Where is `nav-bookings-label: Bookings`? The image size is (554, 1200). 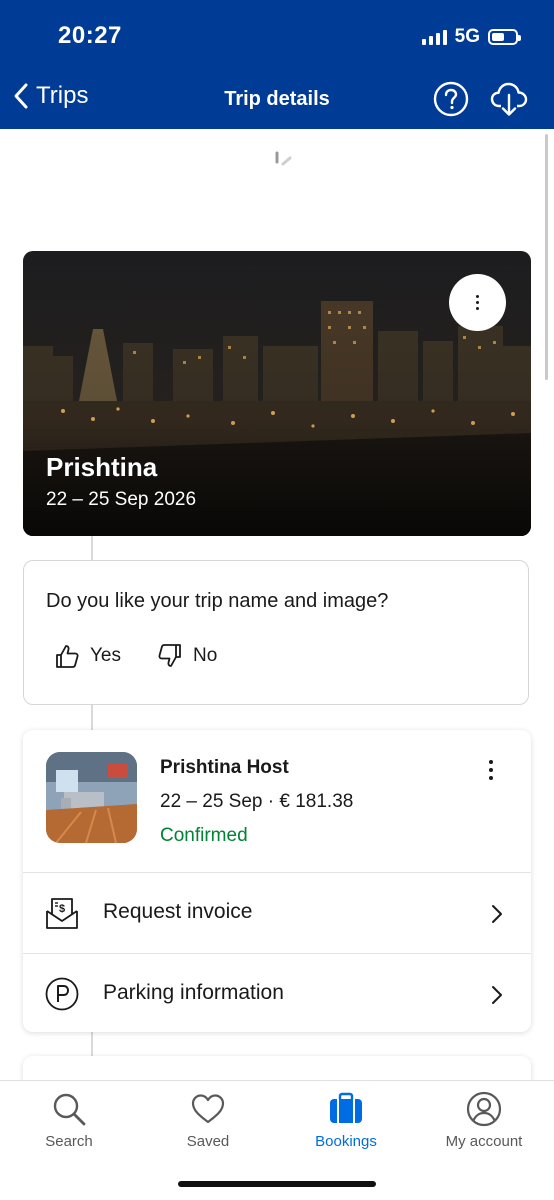
nav-bookings-label: Bookings is located at coordinates (346, 1141).